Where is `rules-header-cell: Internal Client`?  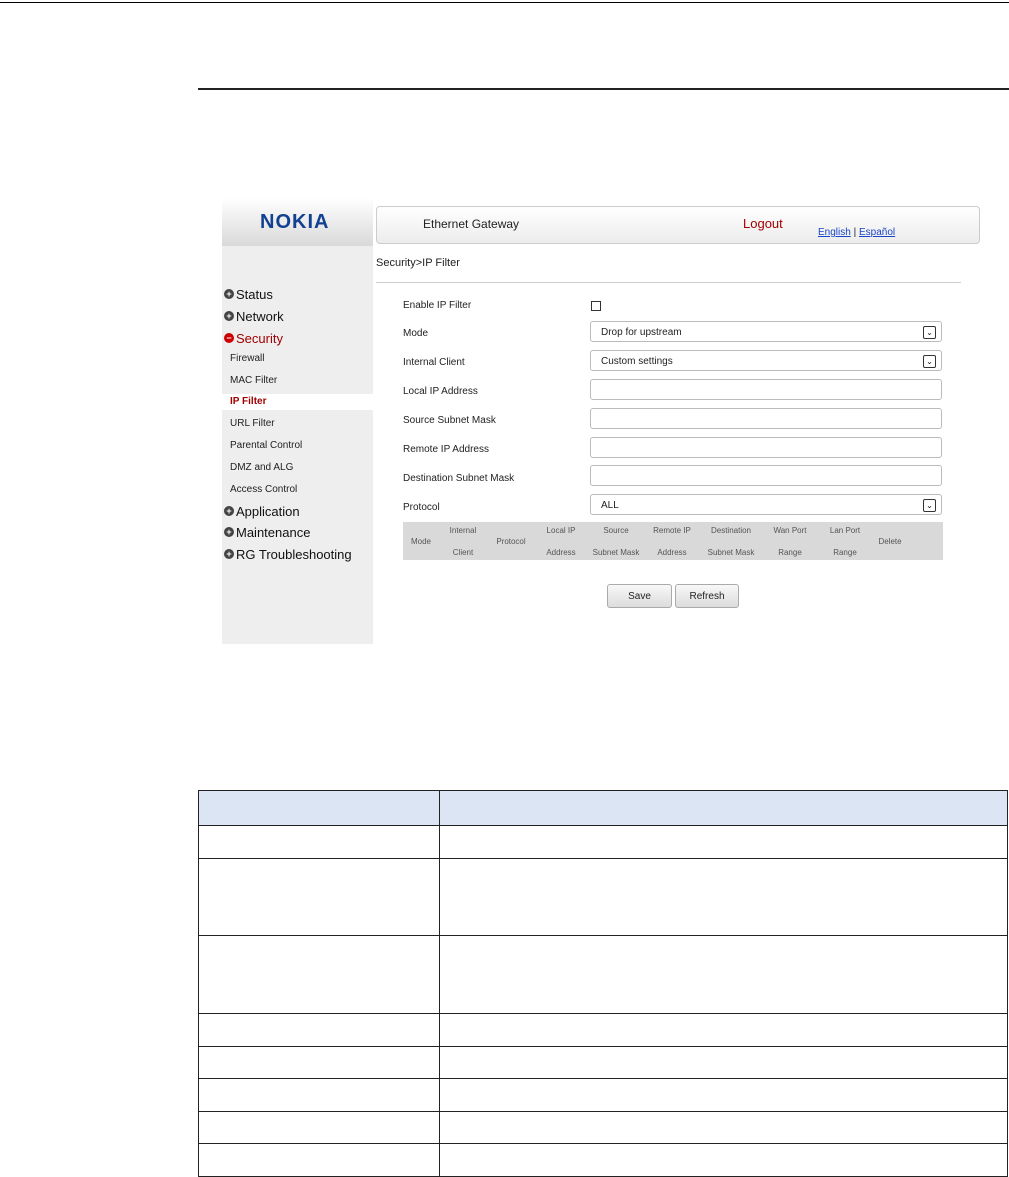 rules-header-cell: Internal Client is located at coordinates (463, 541).